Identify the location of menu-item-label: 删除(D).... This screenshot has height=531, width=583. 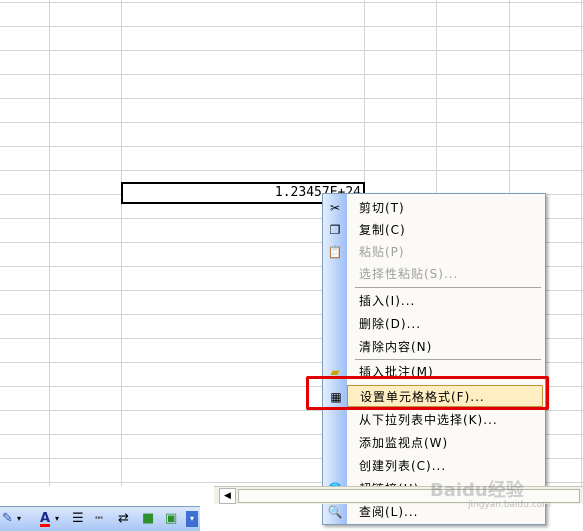
(390, 324).